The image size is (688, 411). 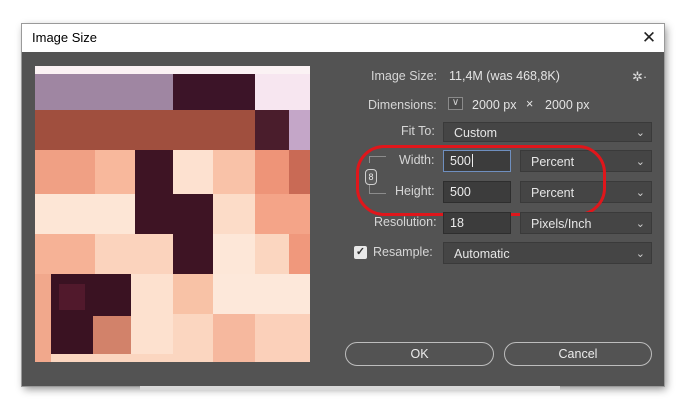 I want to click on dimensions-dropdown-icon: ∨, so click(x=455, y=103).